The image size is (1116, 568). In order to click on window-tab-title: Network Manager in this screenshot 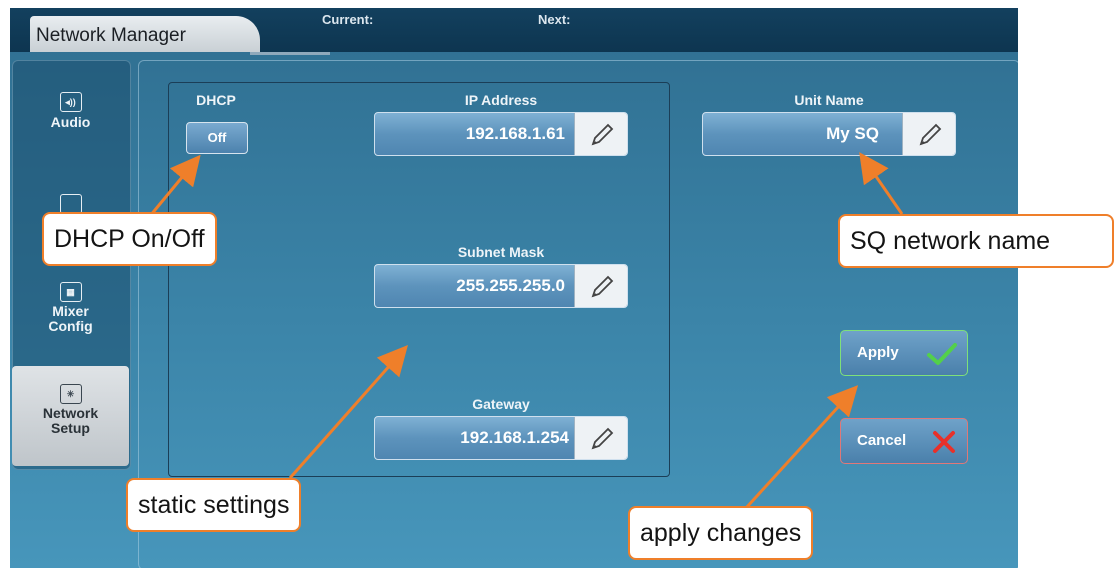, I will do `click(145, 34)`.